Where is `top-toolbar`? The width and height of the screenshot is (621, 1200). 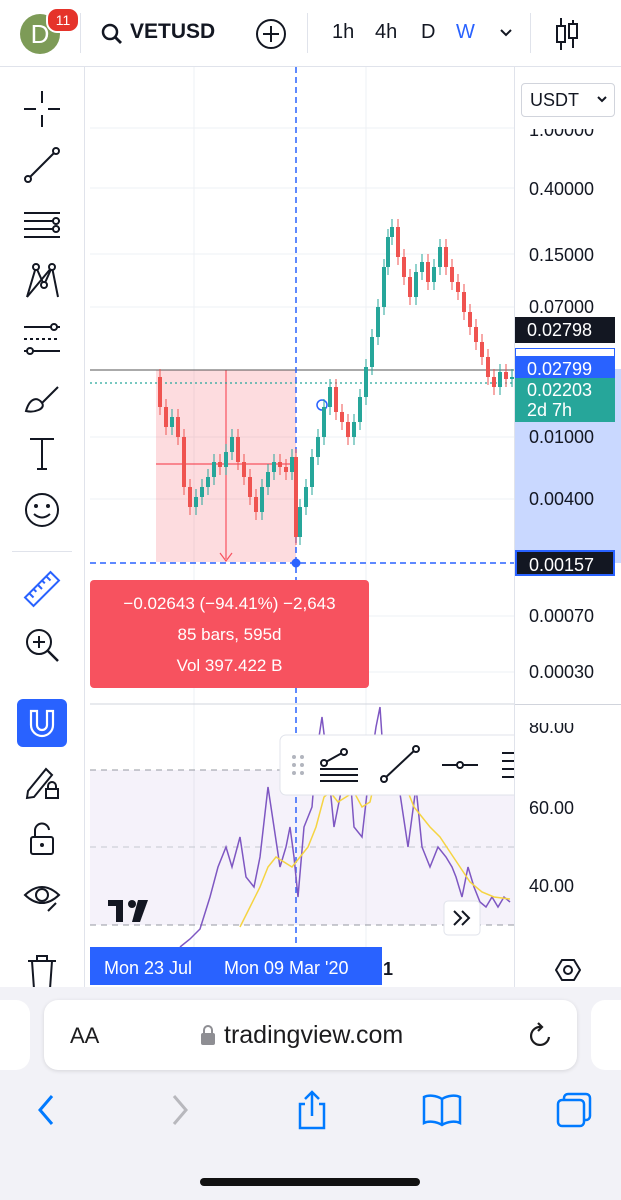 top-toolbar is located at coordinates (310, 33).